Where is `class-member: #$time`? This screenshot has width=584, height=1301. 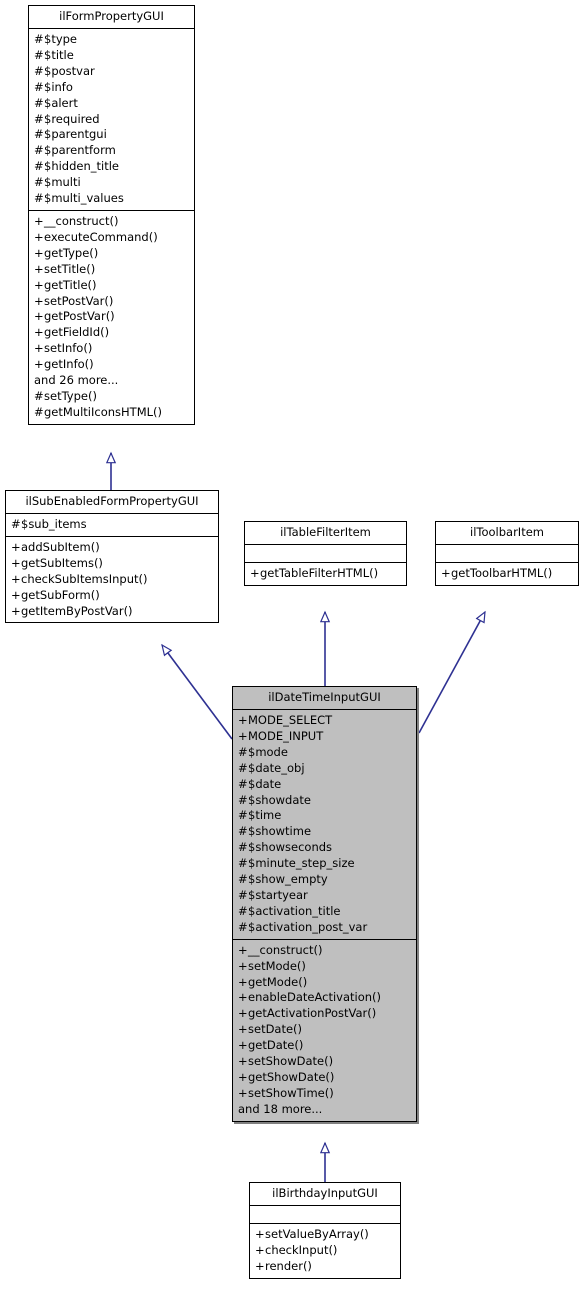
class-member: #$time is located at coordinates (260, 815).